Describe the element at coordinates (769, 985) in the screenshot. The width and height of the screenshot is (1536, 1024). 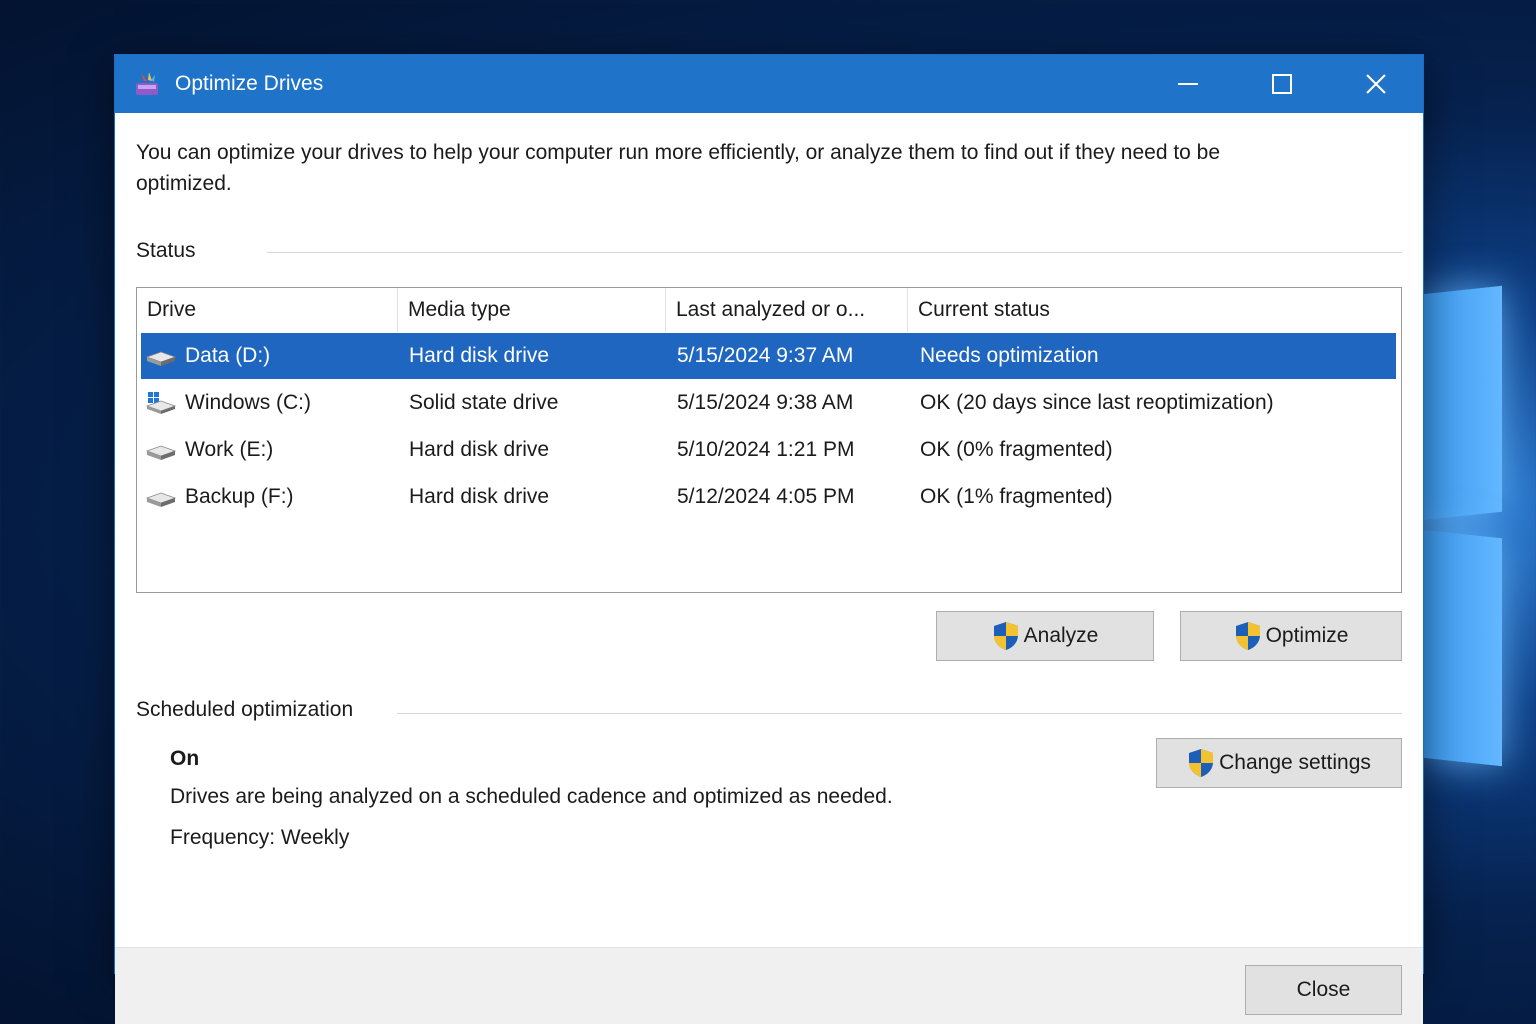
I see `dialog-footer` at that location.